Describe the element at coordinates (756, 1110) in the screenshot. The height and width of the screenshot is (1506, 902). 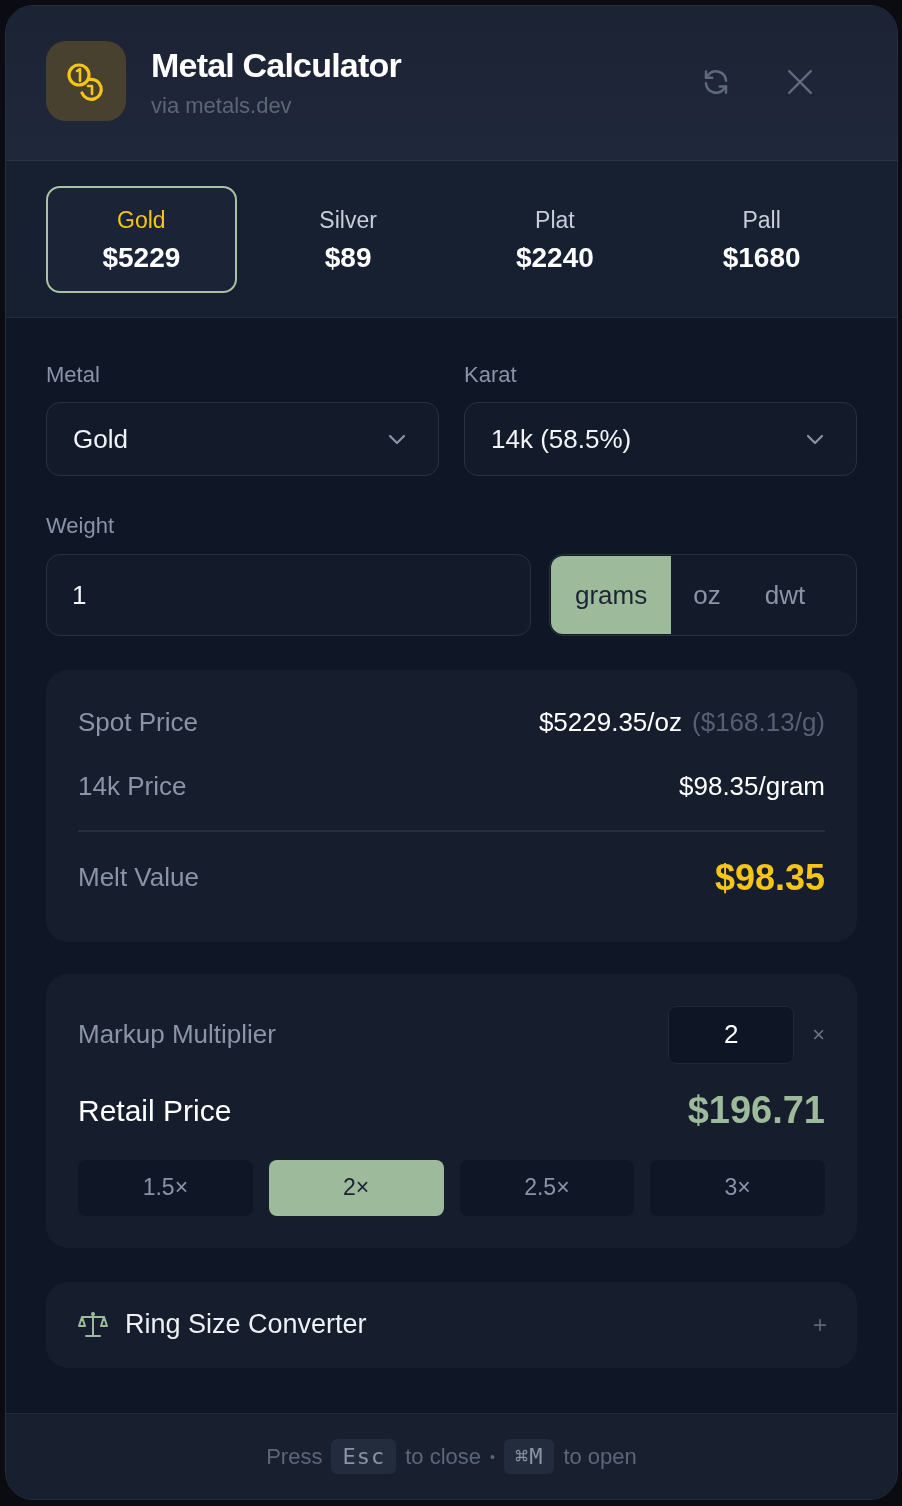
I see `retail-price-amount: $196.71` at that location.